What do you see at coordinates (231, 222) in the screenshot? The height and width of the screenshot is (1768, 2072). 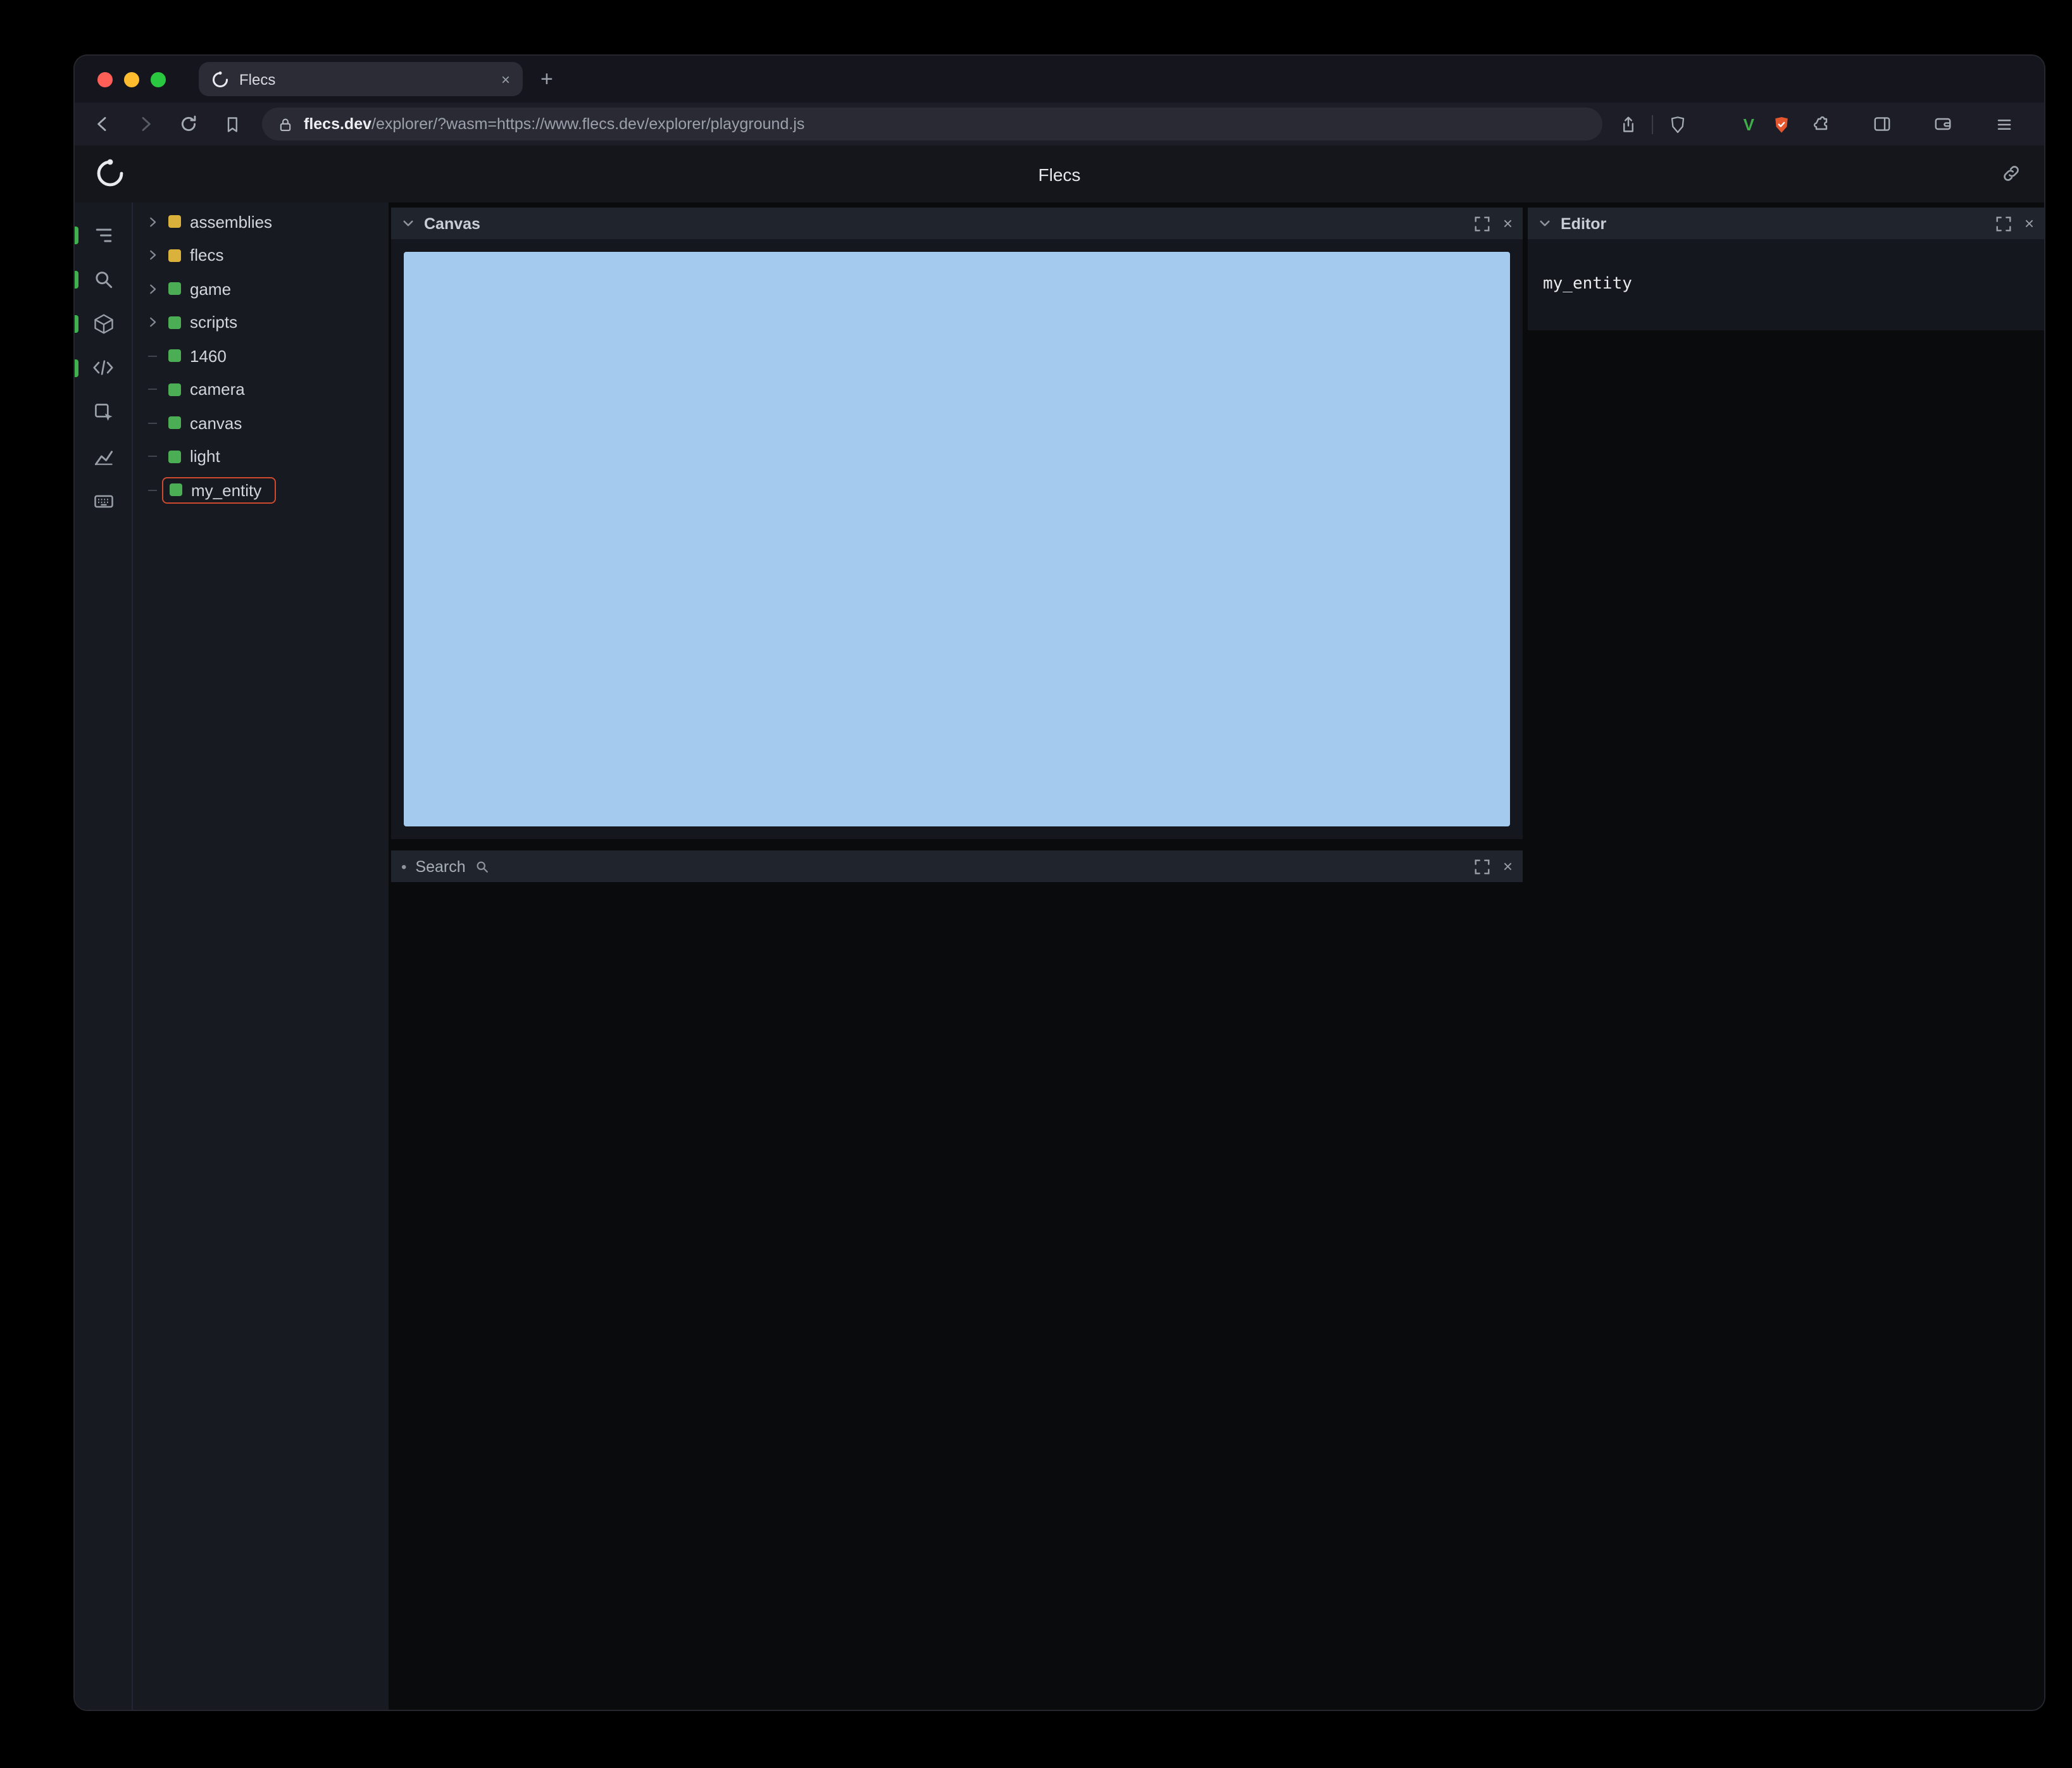 I see `tree-item-label: assemblies` at bounding box center [231, 222].